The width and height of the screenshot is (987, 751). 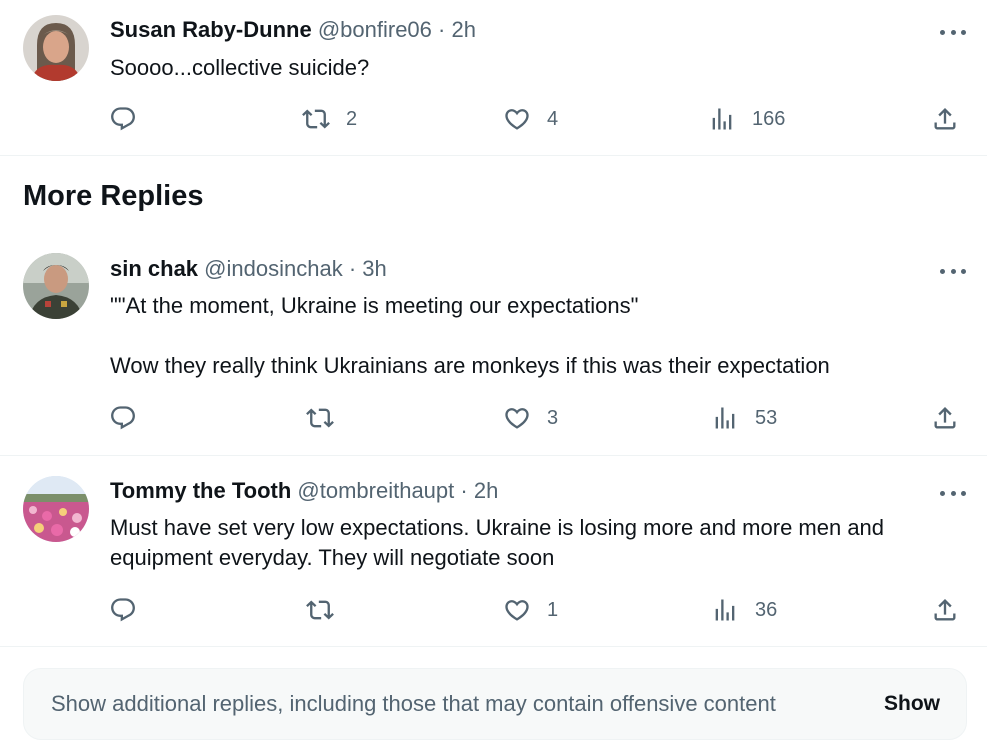 I want to click on author-handle: @tombreithaupt, so click(x=375, y=490).